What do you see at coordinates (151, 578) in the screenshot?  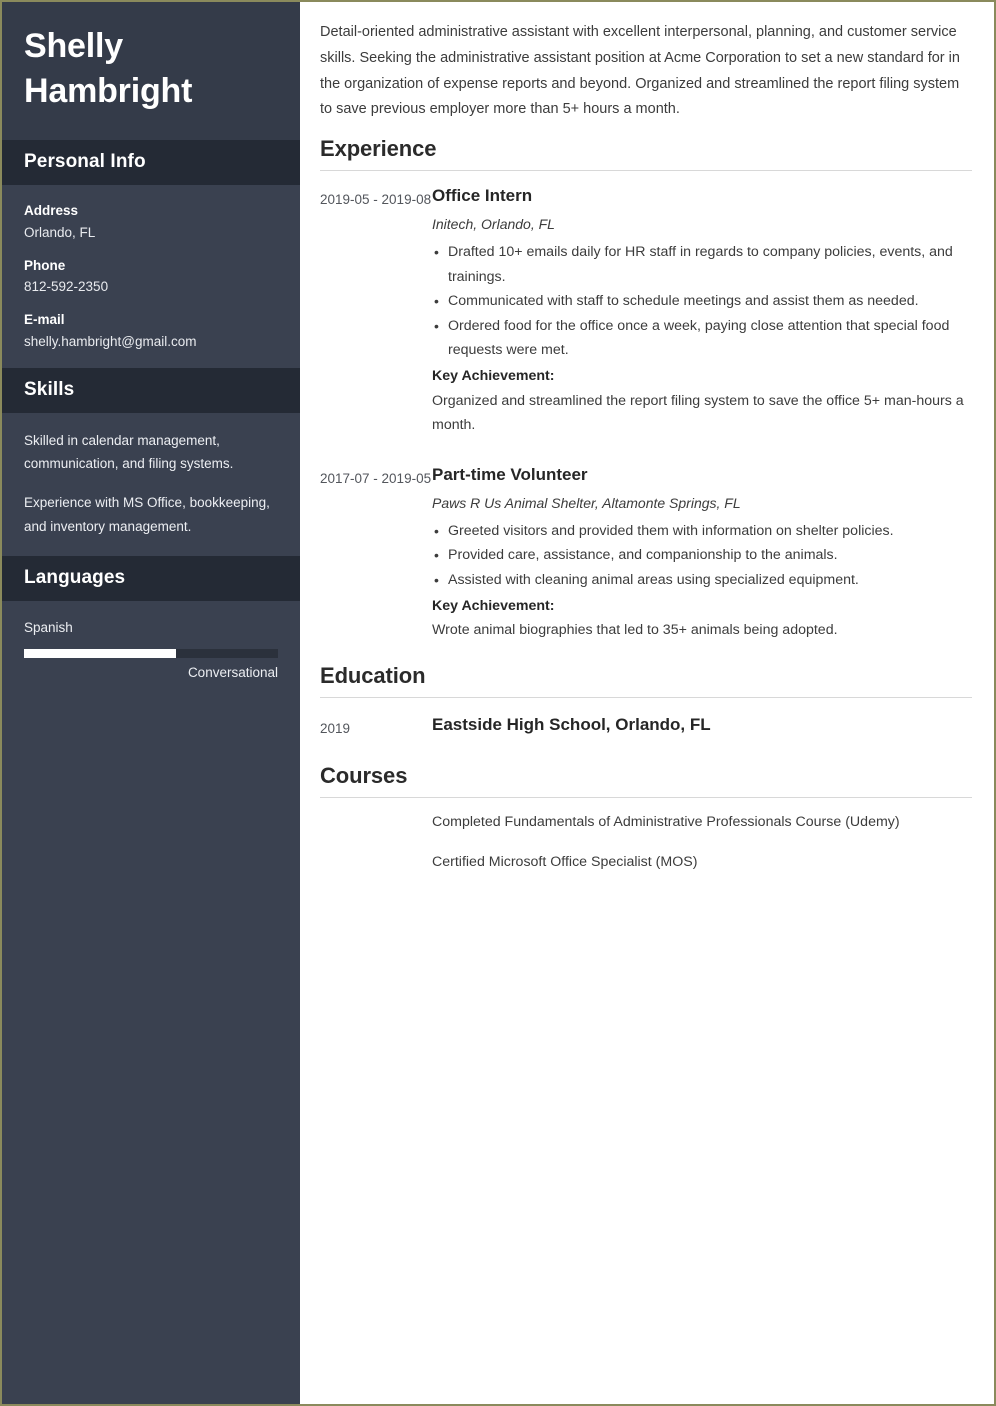 I see `sidebar-heading-languages: Languages` at bounding box center [151, 578].